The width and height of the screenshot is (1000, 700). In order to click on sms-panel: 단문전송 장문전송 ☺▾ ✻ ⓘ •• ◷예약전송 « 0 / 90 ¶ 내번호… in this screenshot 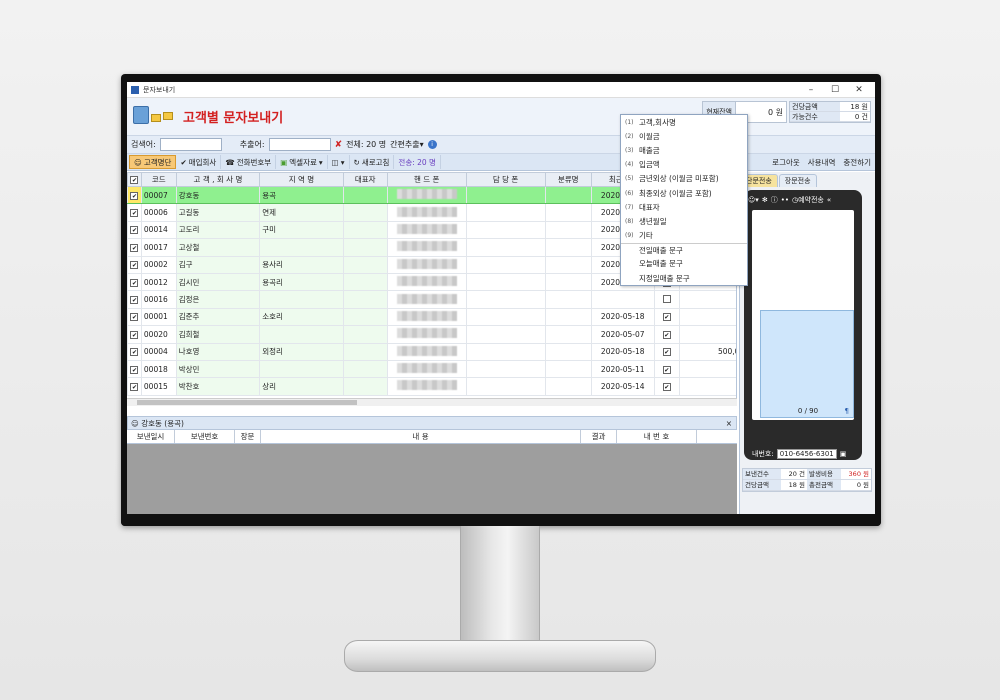, I will do `click(807, 343)`.